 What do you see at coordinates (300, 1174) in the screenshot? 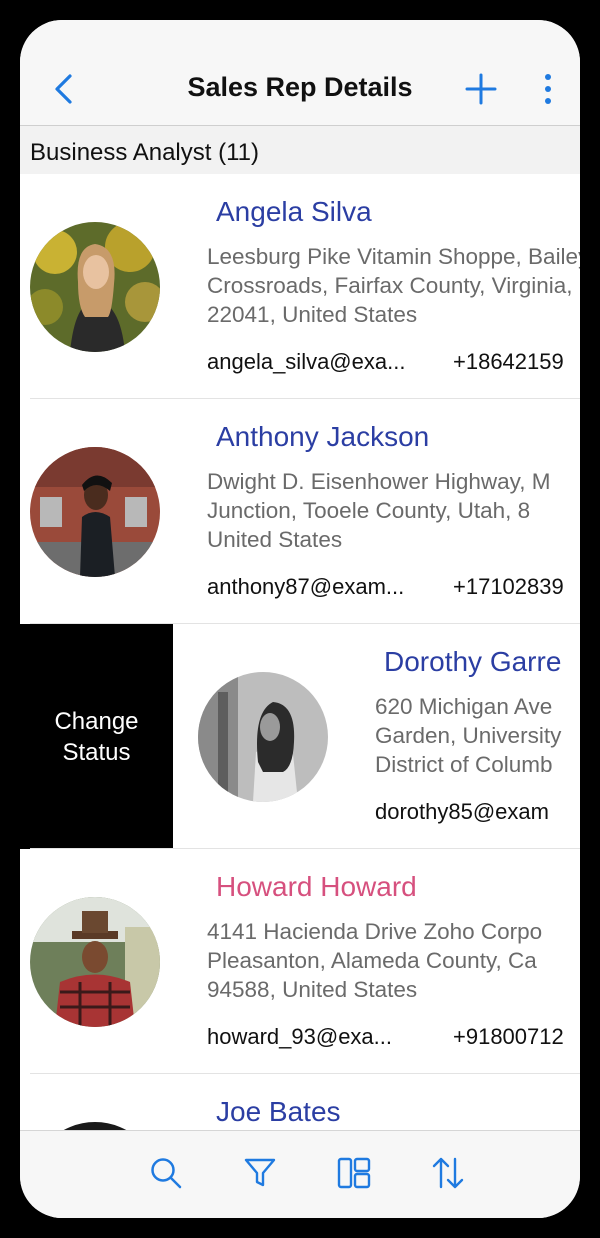
I see `bottom-toolbar` at bounding box center [300, 1174].